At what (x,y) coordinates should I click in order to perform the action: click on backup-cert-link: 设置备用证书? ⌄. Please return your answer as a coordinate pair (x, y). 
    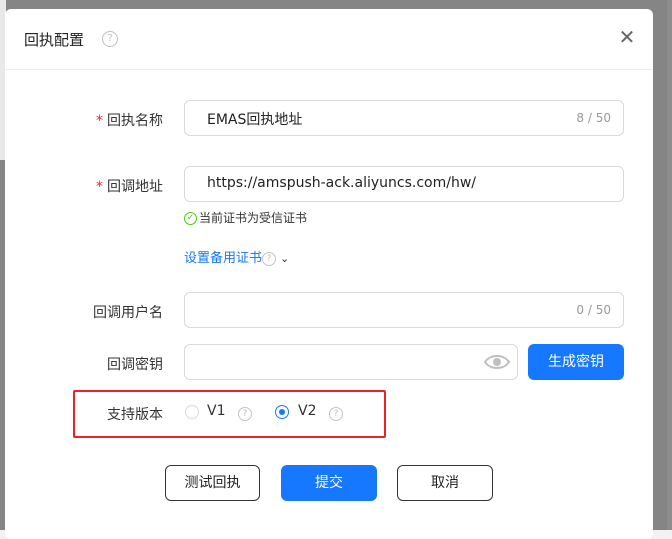
    Looking at the image, I should click on (236, 256).